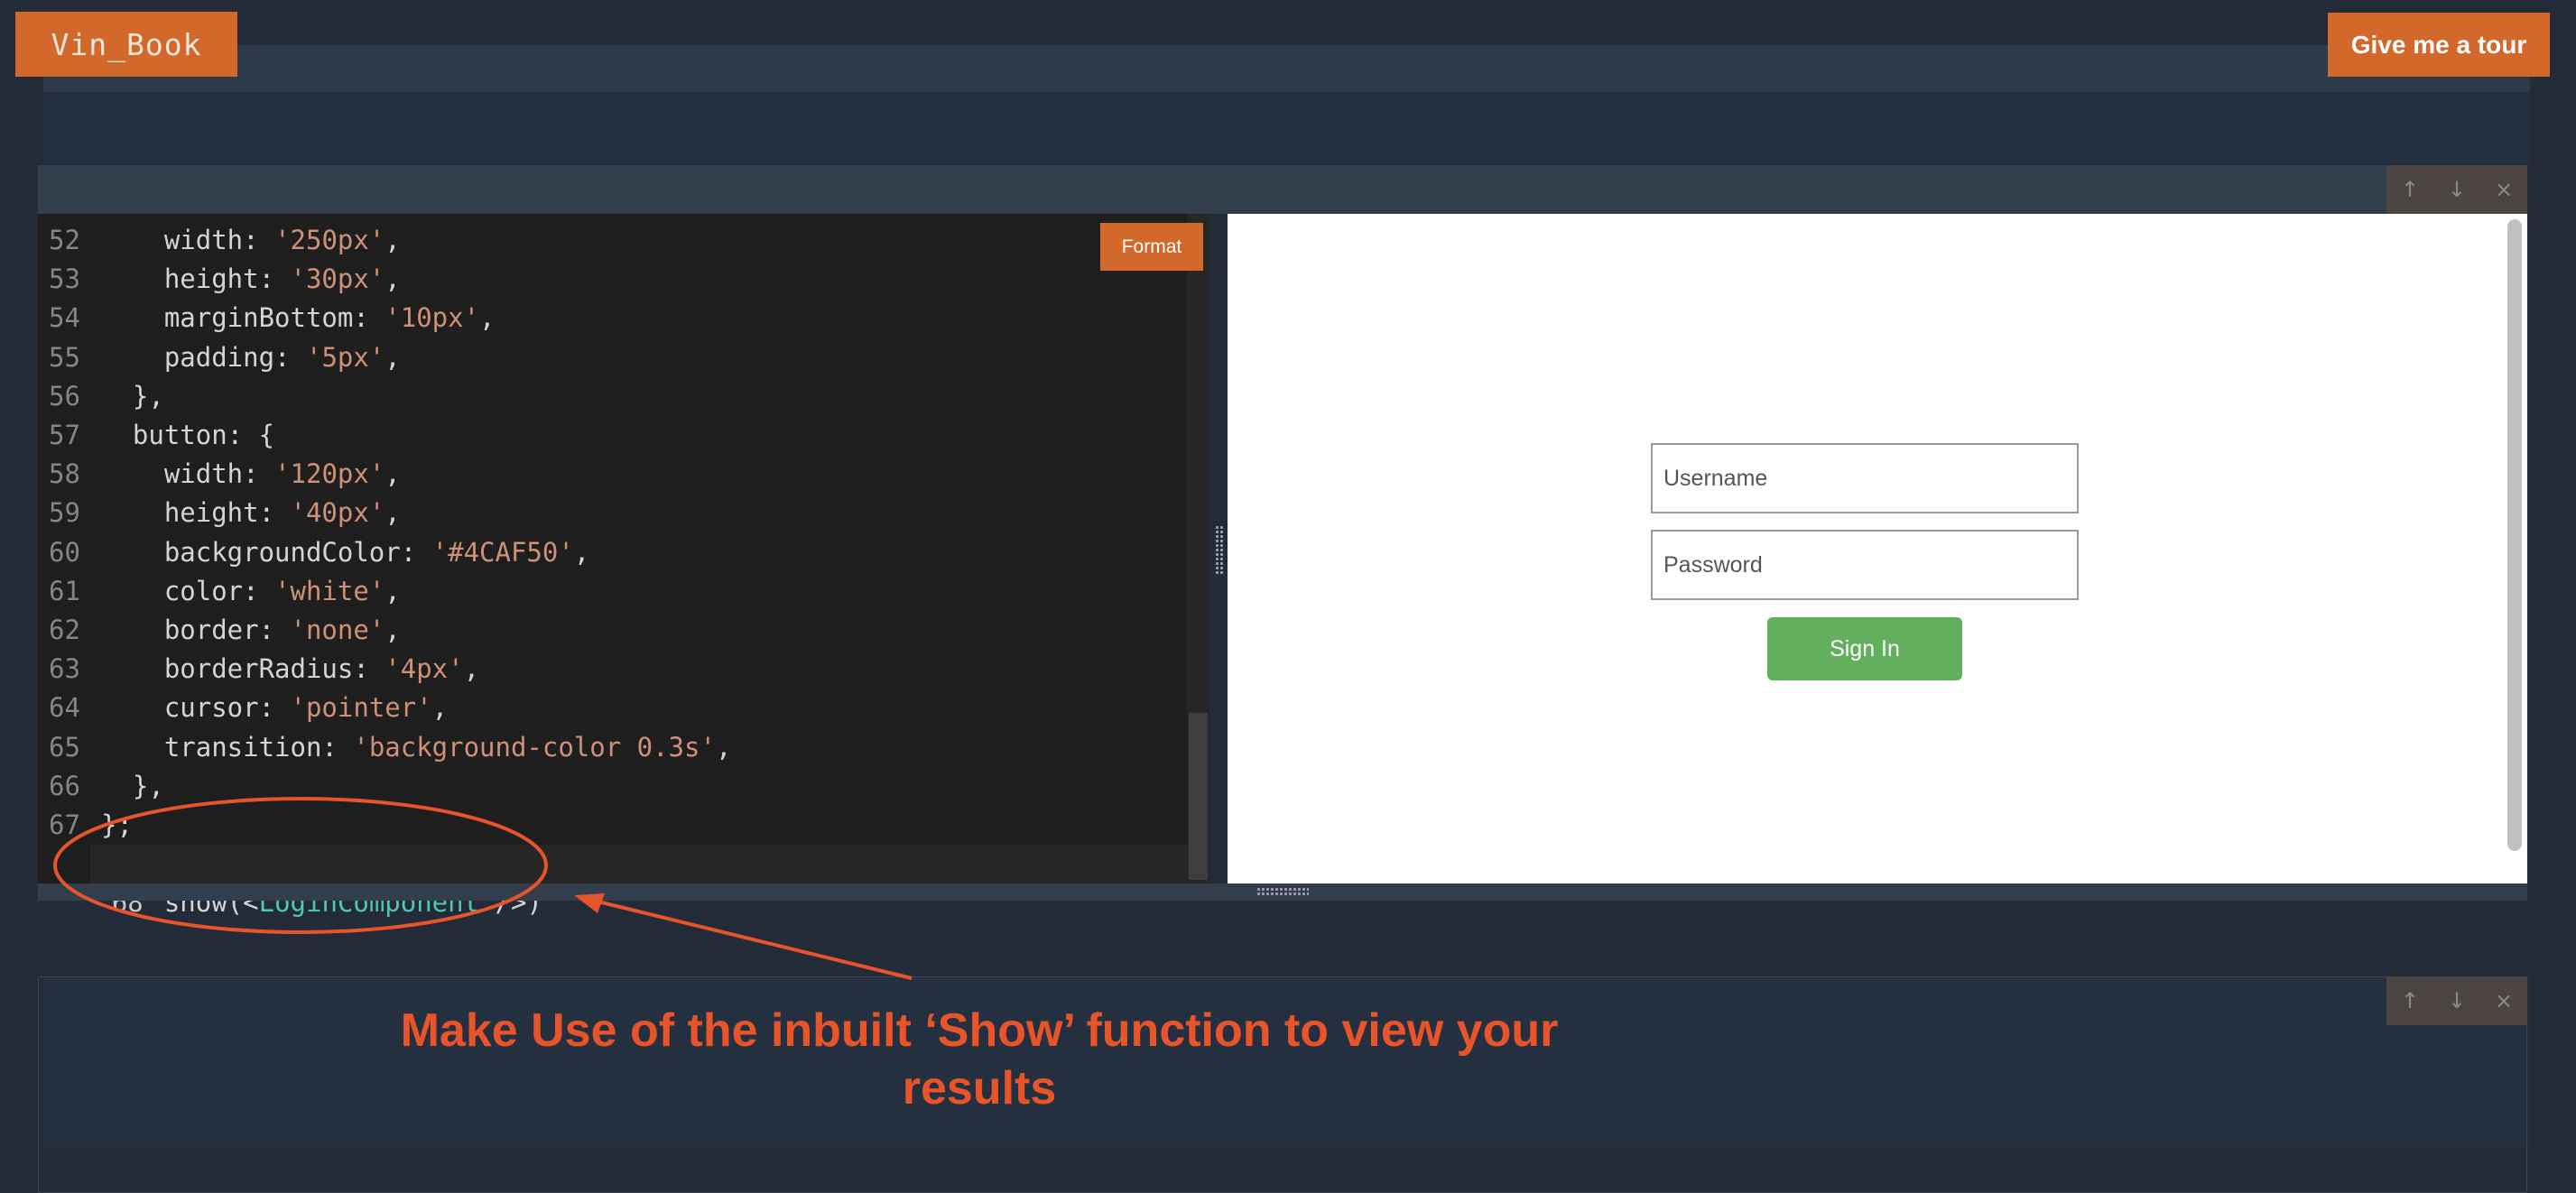  What do you see at coordinates (300, 865) in the screenshot?
I see `annotation-ellipse` at bounding box center [300, 865].